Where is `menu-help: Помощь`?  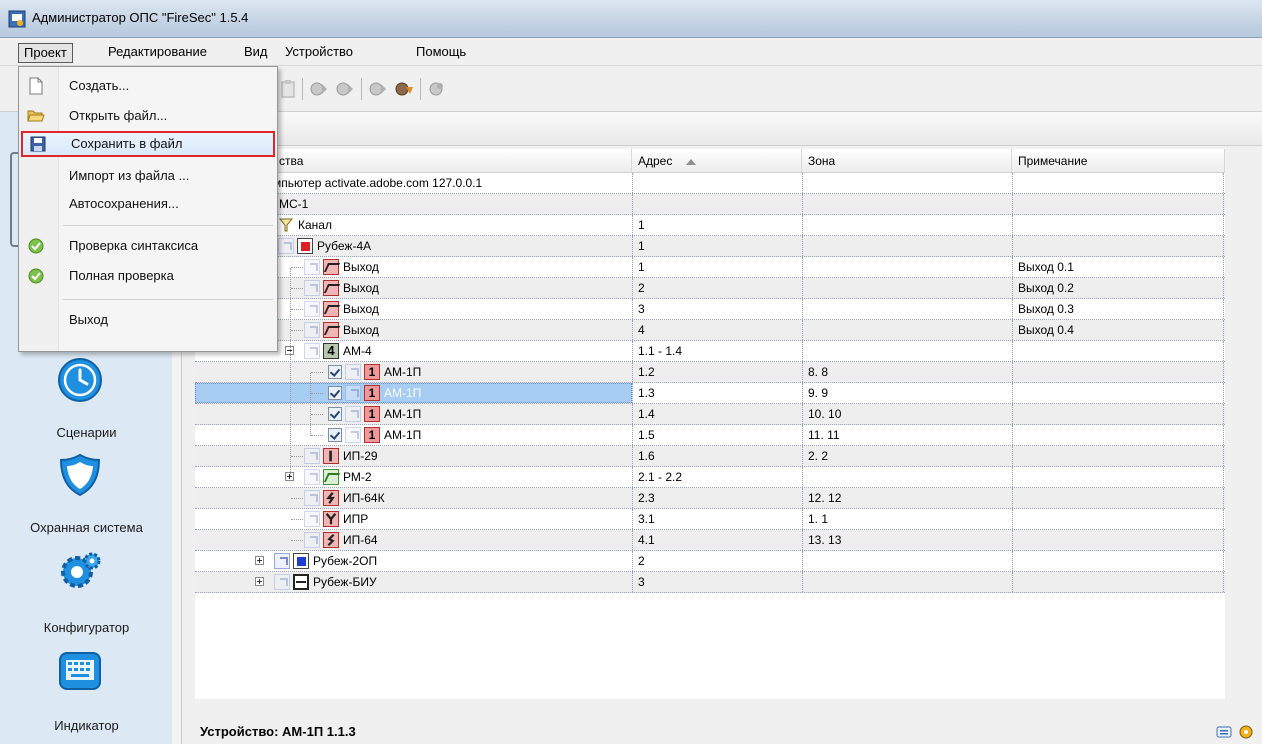 menu-help: Помощь is located at coordinates (441, 53).